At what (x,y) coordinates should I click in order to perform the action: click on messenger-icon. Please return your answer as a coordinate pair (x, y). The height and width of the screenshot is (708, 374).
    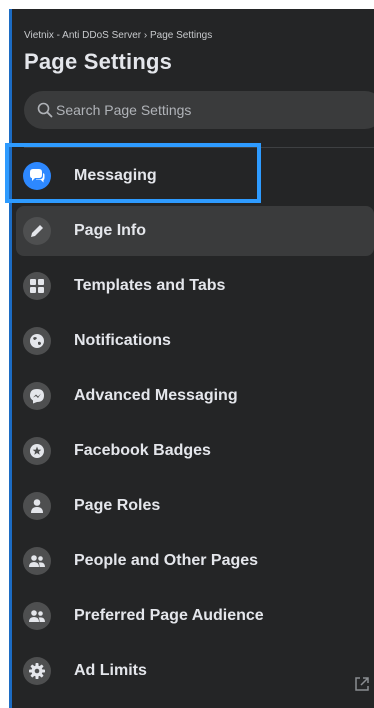
    Looking at the image, I should click on (37, 396).